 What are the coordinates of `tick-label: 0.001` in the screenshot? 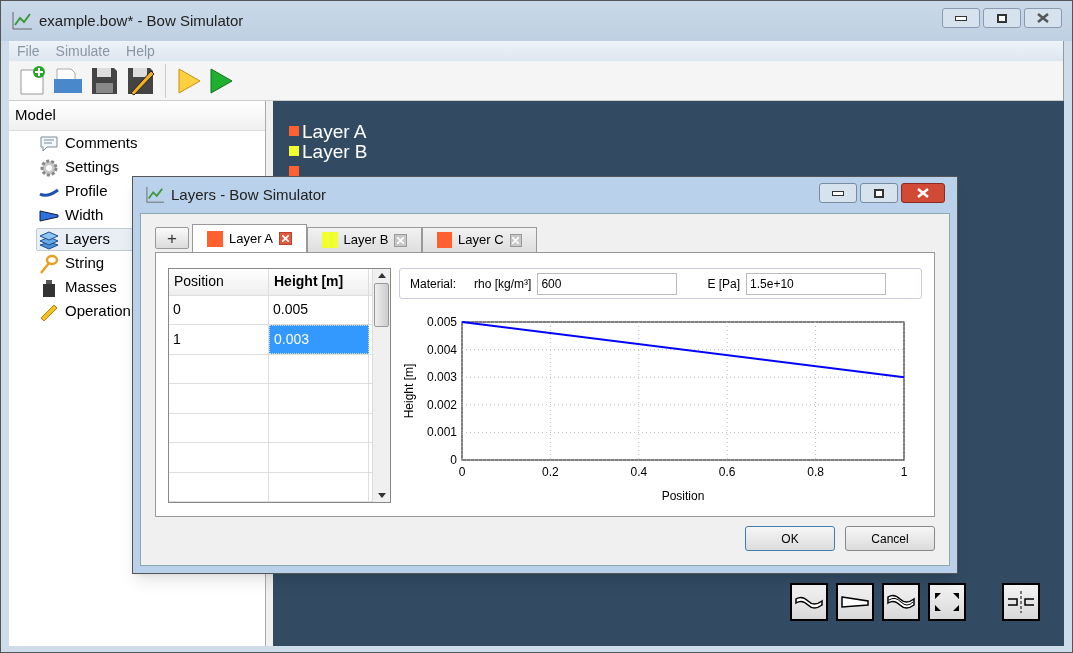 It's located at (441, 432).